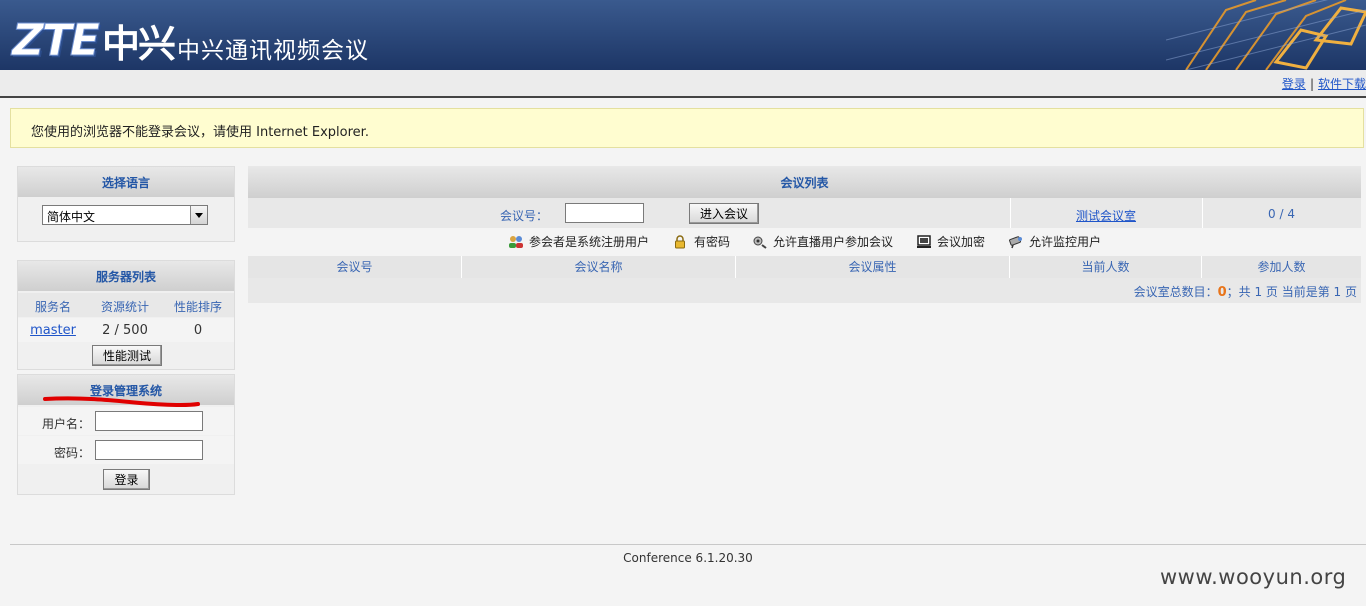 This screenshot has height=606, width=1366. What do you see at coordinates (873, 267) in the screenshot?
I see `col-conf-attr: 会议属性` at bounding box center [873, 267].